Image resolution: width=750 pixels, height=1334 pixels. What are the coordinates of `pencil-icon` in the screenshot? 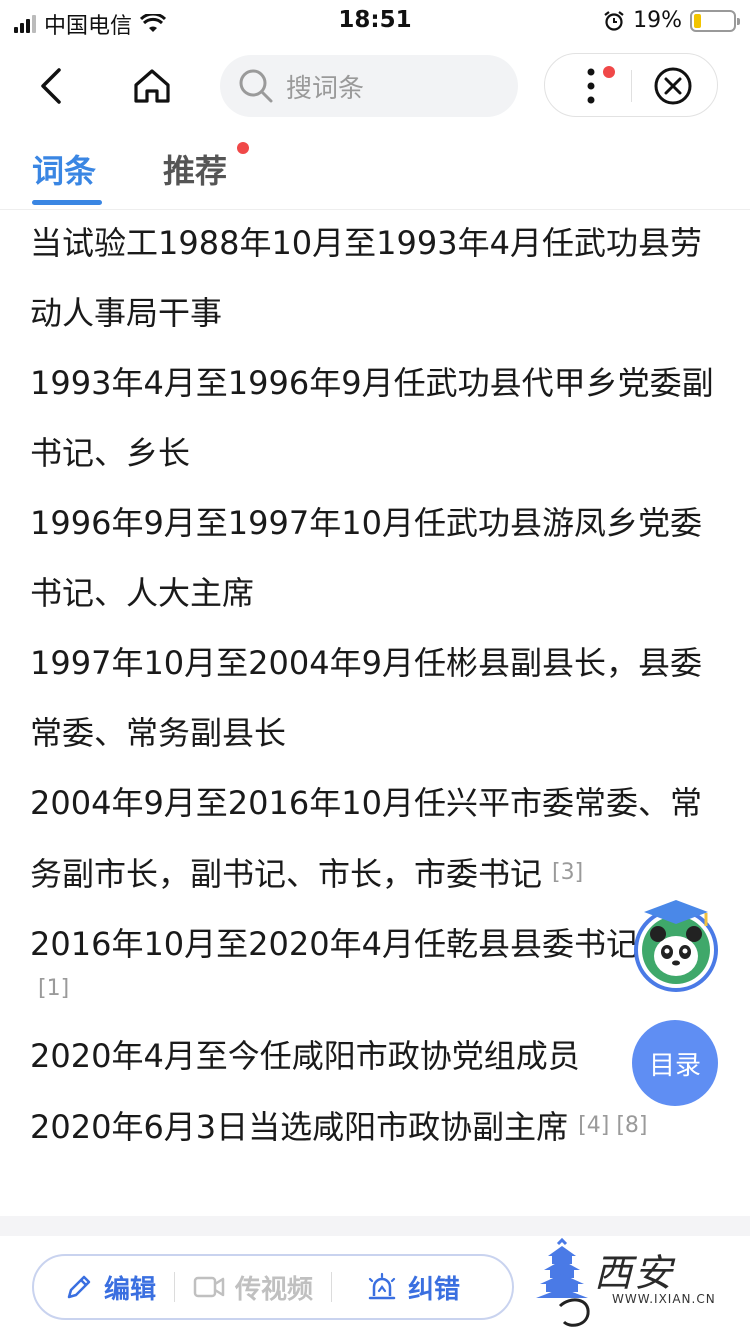 It's located at (79, 1287).